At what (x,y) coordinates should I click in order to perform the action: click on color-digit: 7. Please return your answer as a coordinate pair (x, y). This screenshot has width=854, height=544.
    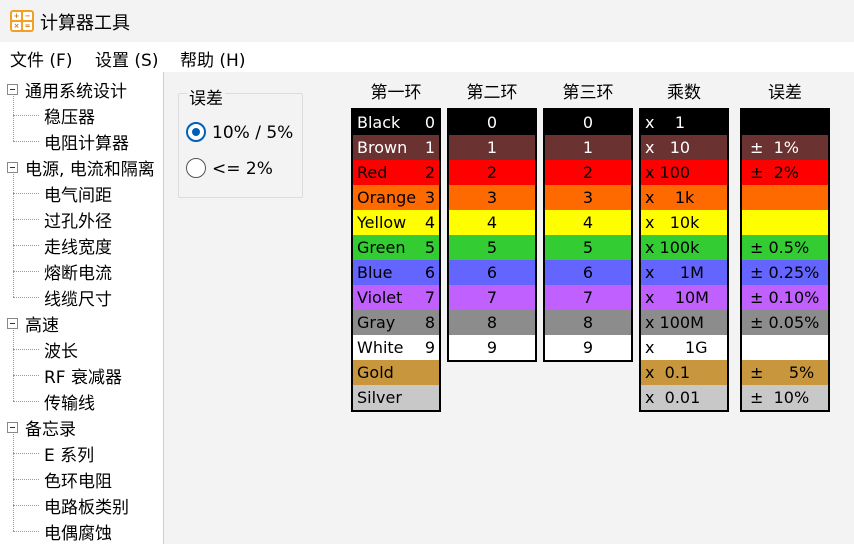
    Looking at the image, I should click on (492, 297).